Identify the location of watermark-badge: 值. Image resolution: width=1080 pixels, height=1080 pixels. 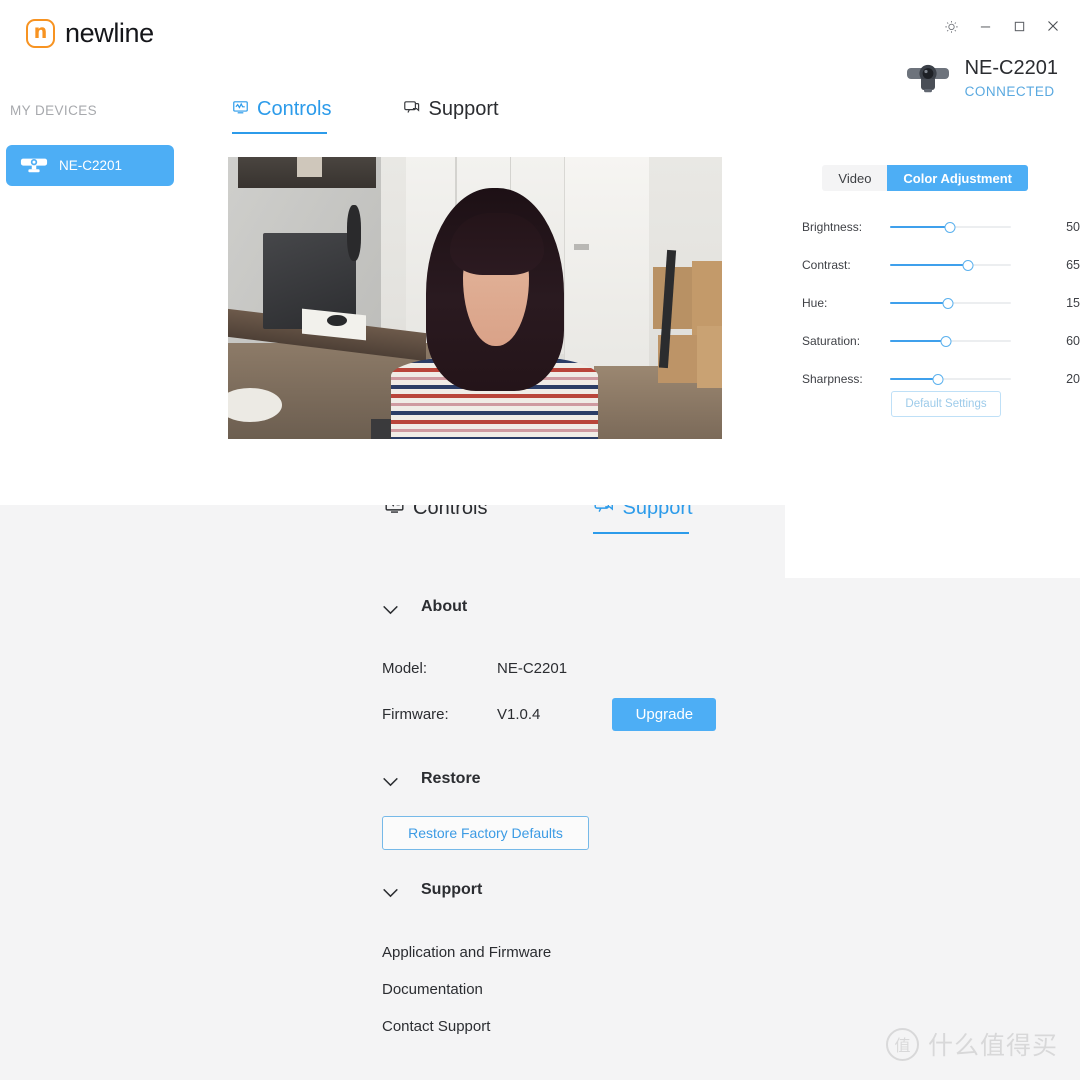
(902, 1044).